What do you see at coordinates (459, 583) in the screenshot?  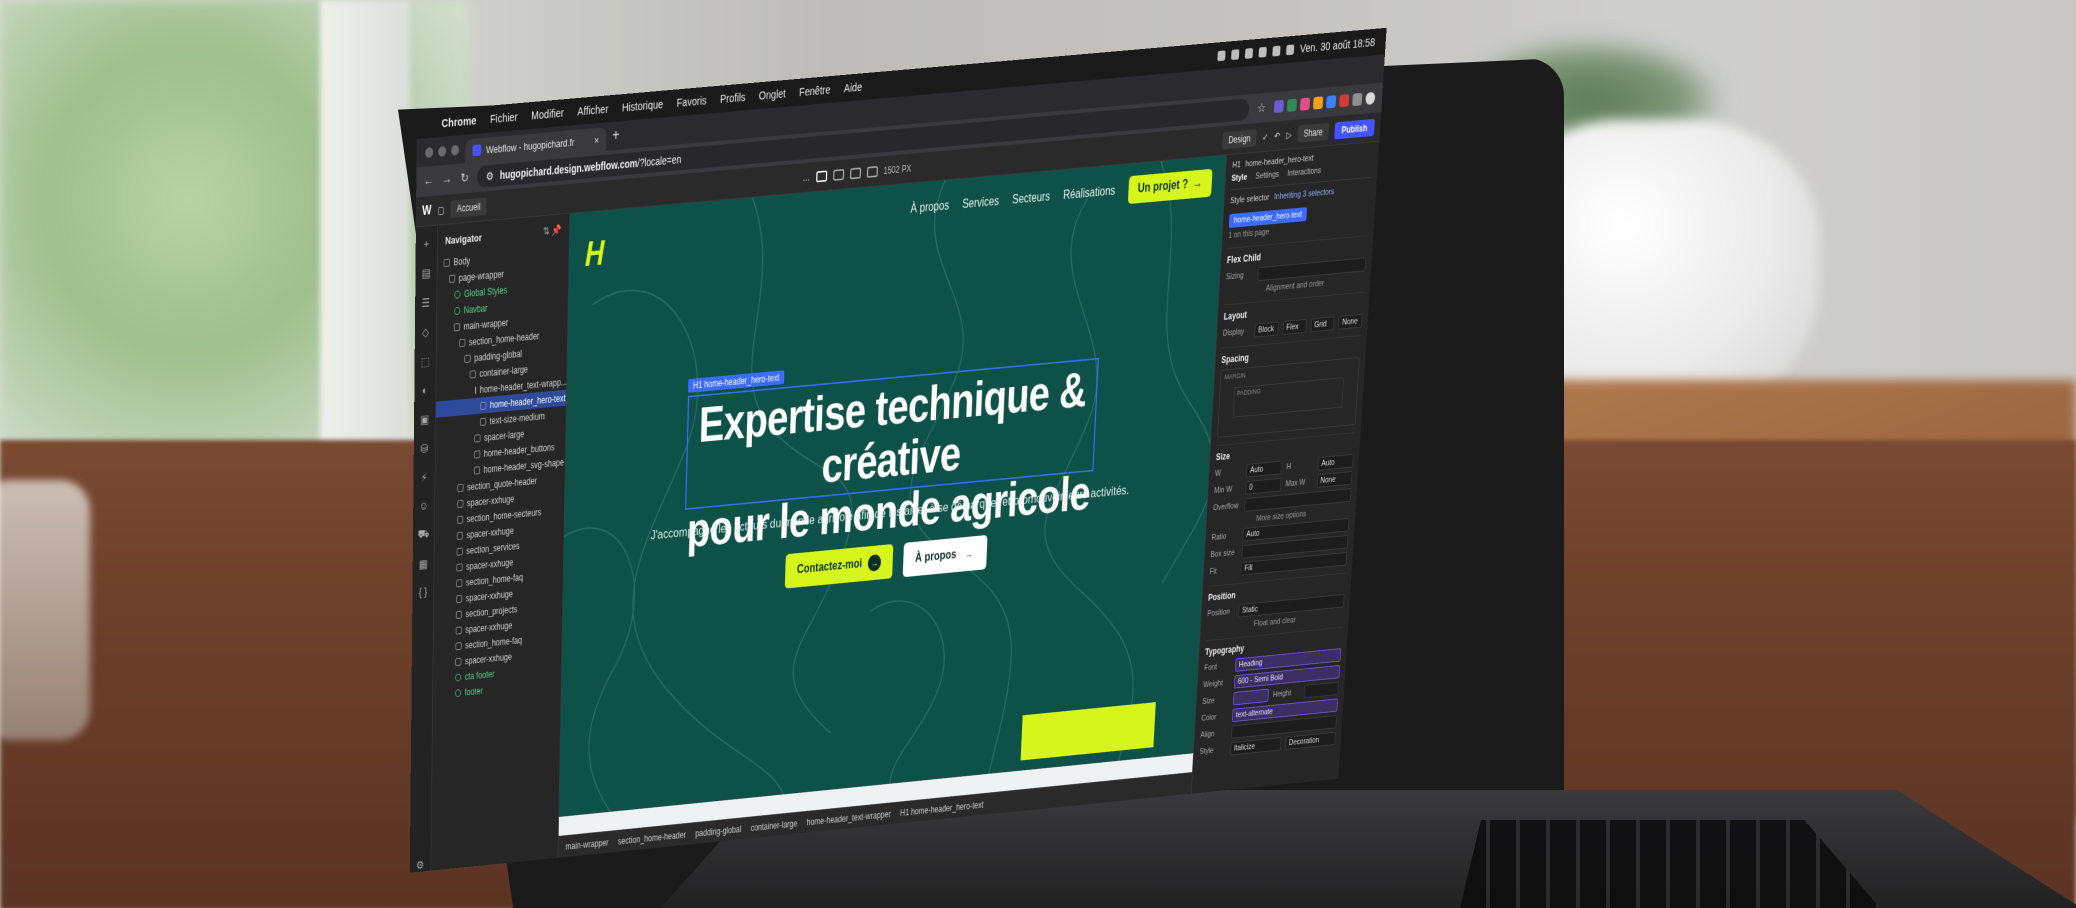 I see `element-box-icon` at bounding box center [459, 583].